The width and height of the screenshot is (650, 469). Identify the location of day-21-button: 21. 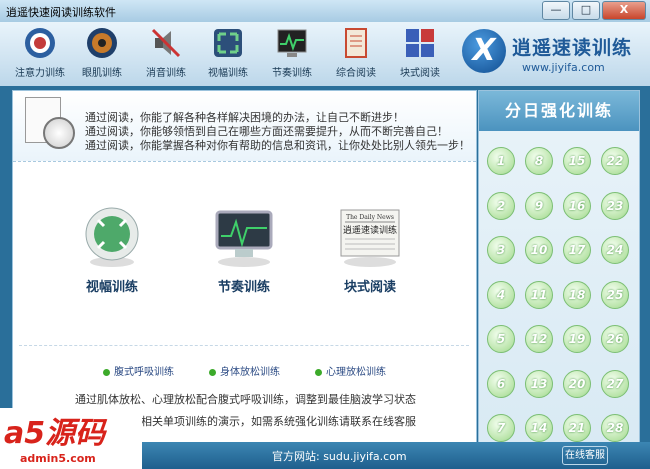
(577, 428).